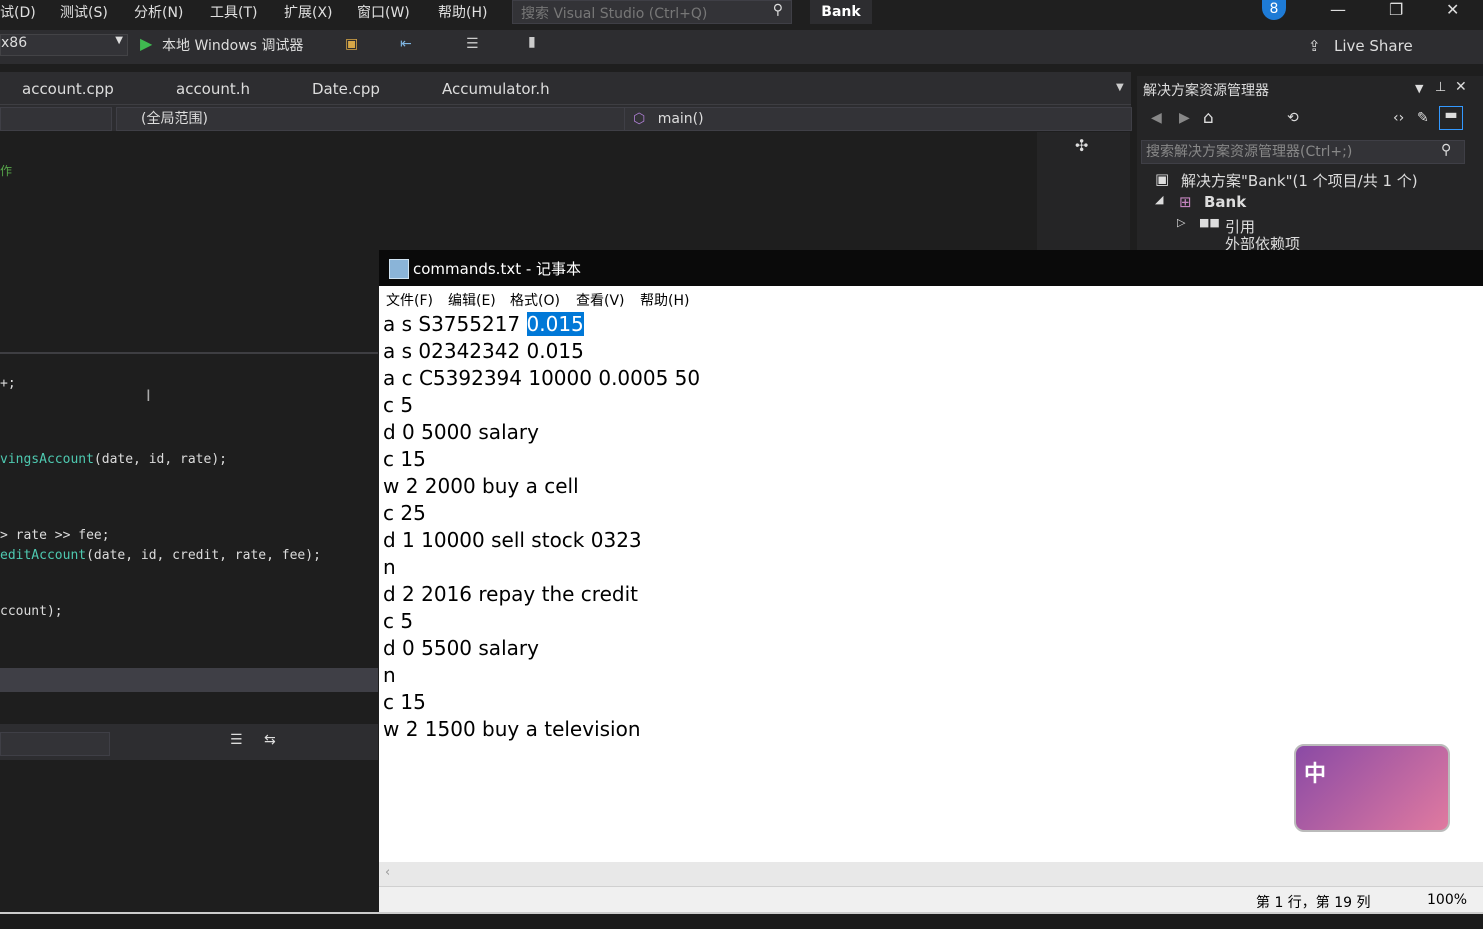 This screenshot has width=1483, height=929. I want to click on text-line: a s S3755217 0.015, so click(483, 324).